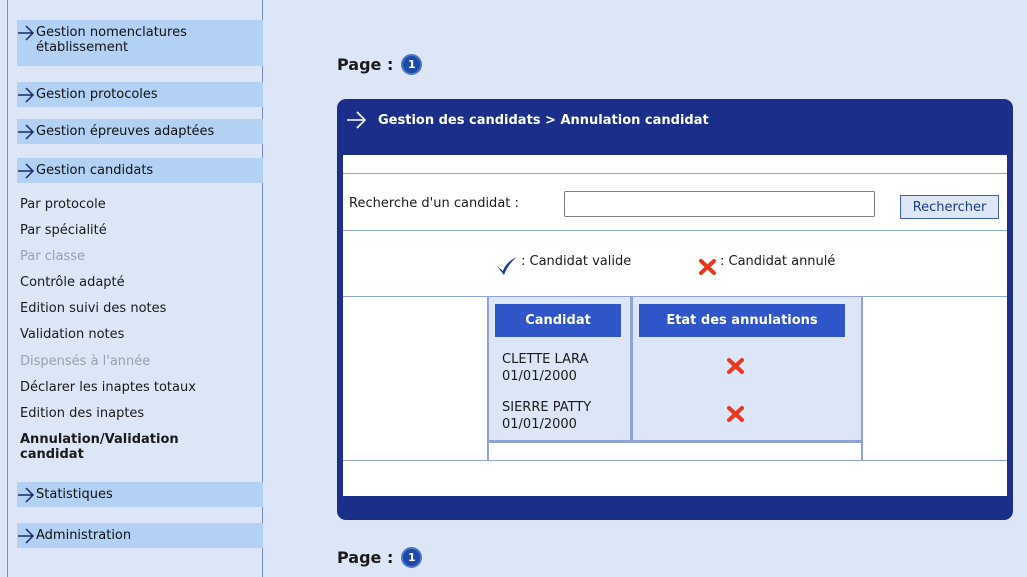 This screenshot has height=577, width=1027. I want to click on pagination-bottom: Page : 1, so click(380, 557).